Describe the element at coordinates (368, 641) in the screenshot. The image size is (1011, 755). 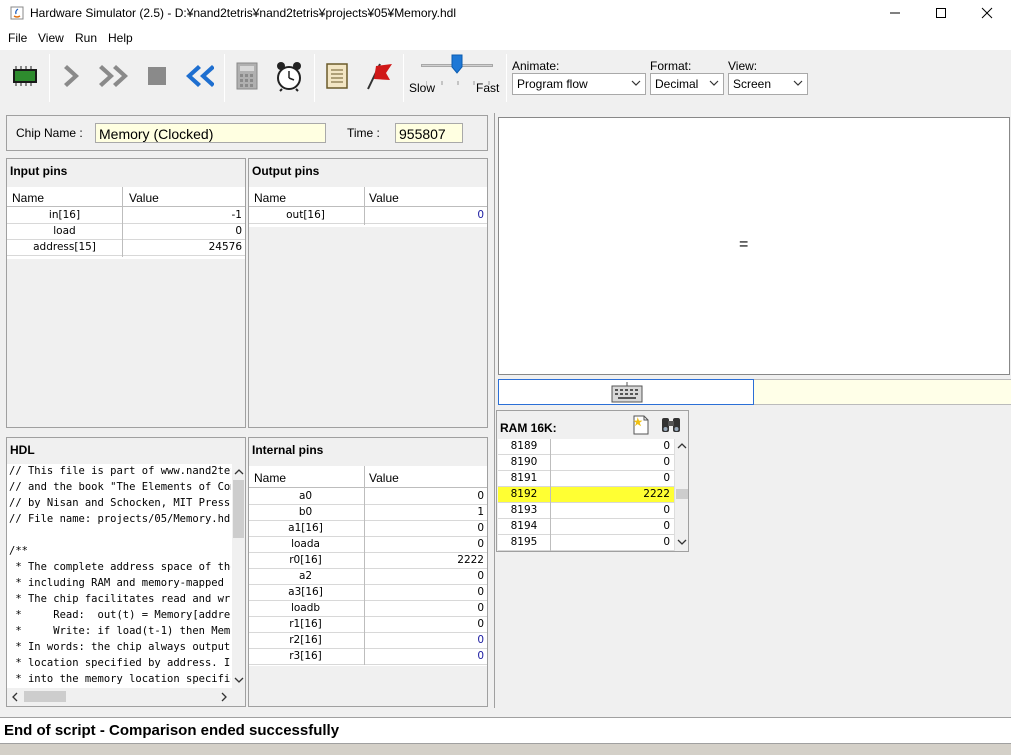
I see `table-row: r2[16] 0` at that location.